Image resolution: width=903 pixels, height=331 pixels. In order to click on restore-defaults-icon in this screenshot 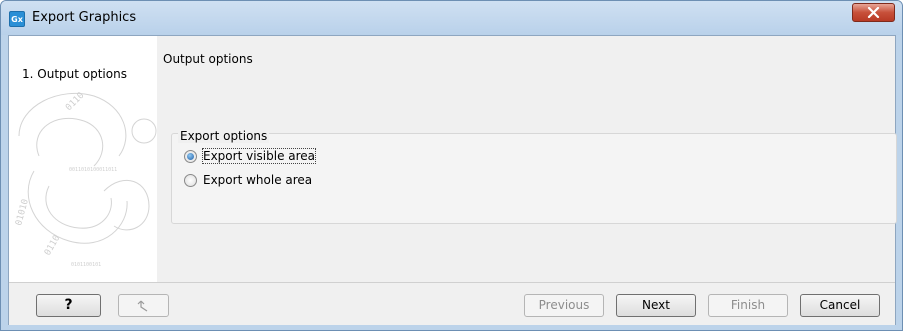, I will do `click(142, 306)`.